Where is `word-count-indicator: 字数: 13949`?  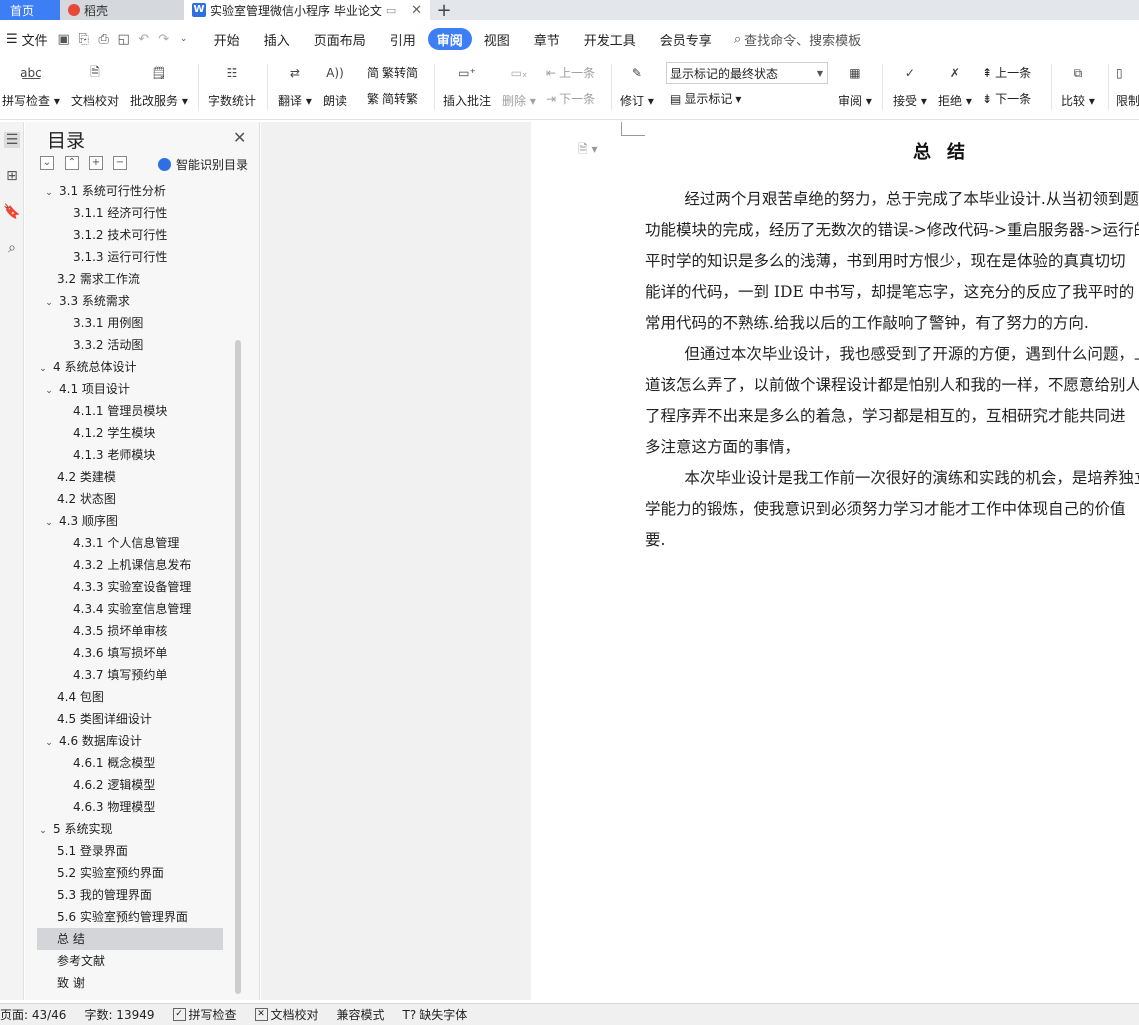
word-count-indicator: 字数: 13949 is located at coordinates (119, 1014).